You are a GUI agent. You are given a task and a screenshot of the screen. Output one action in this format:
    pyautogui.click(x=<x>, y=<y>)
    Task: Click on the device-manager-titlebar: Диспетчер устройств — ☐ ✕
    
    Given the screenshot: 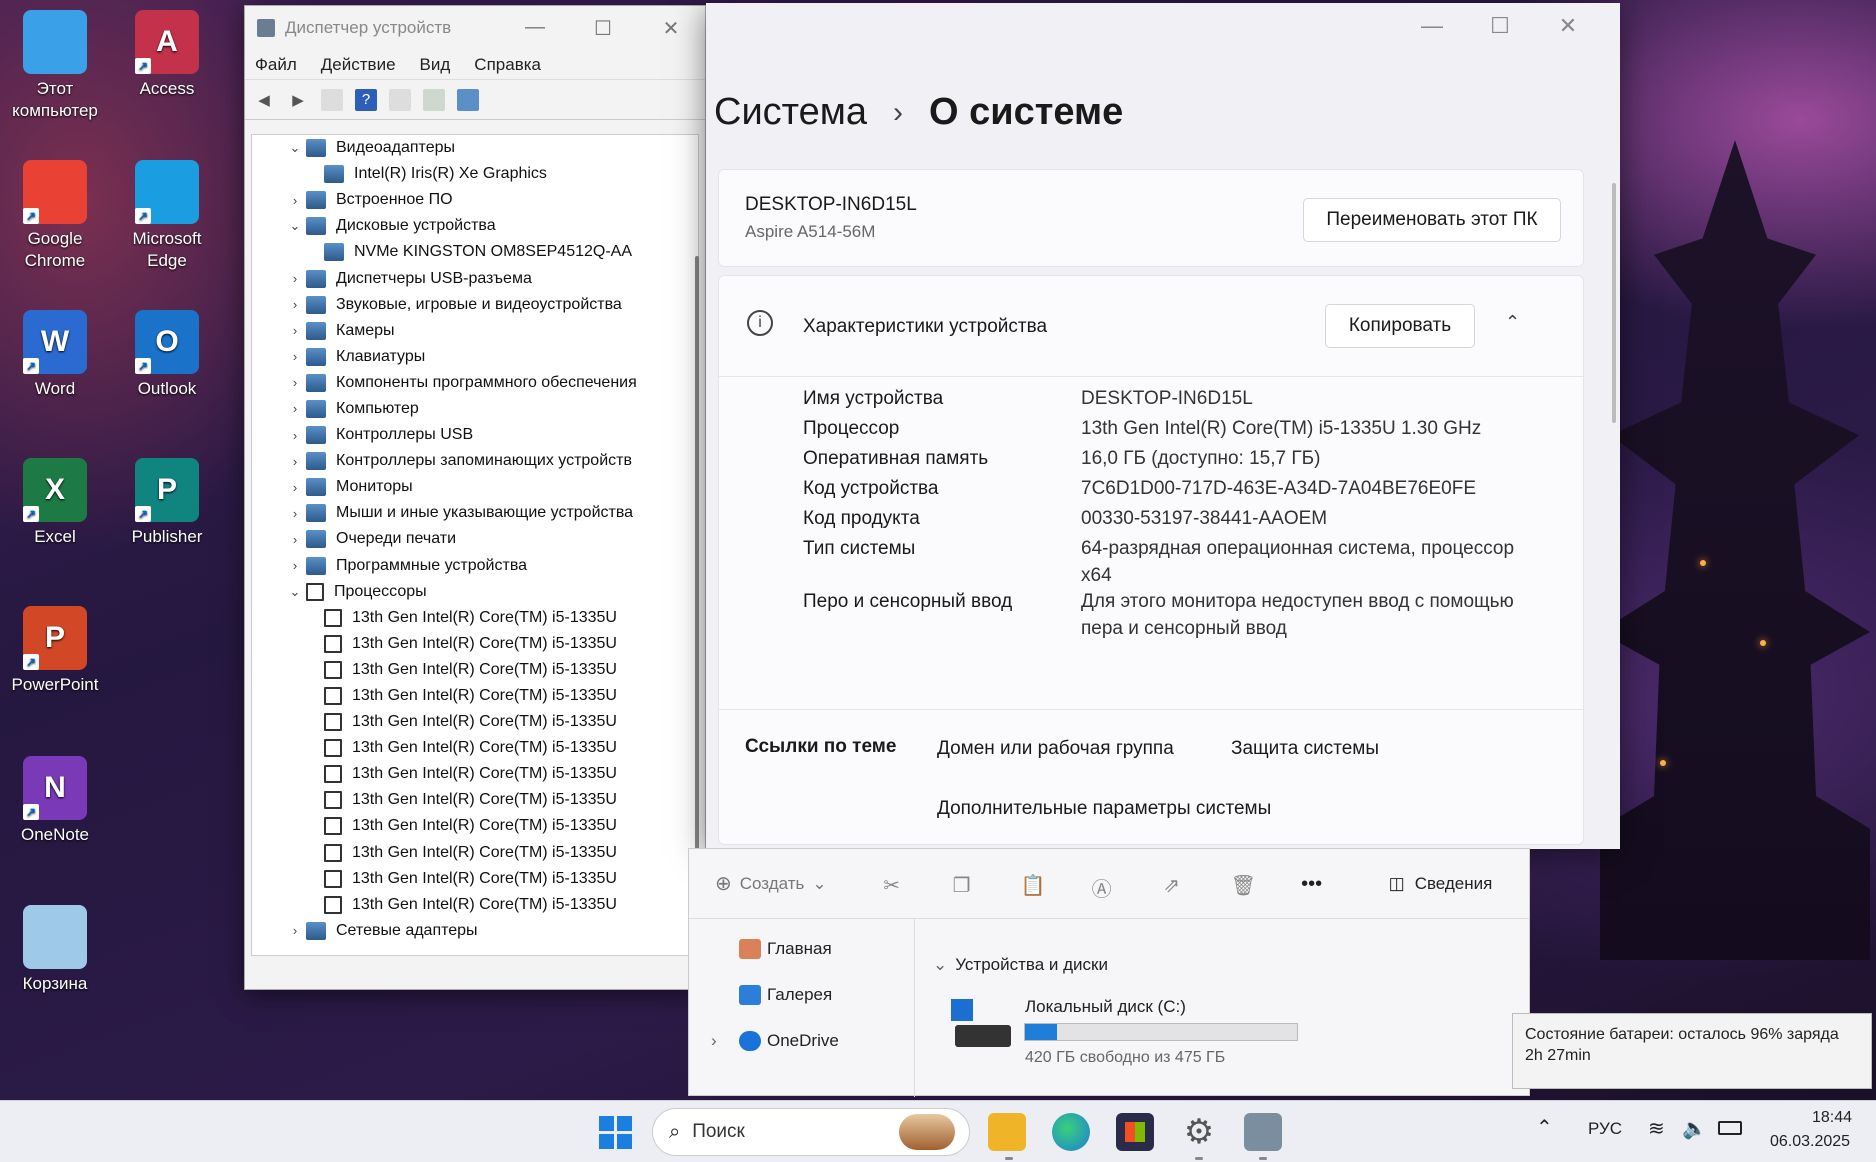 What is the action you would take?
    pyautogui.click(x=475, y=28)
    